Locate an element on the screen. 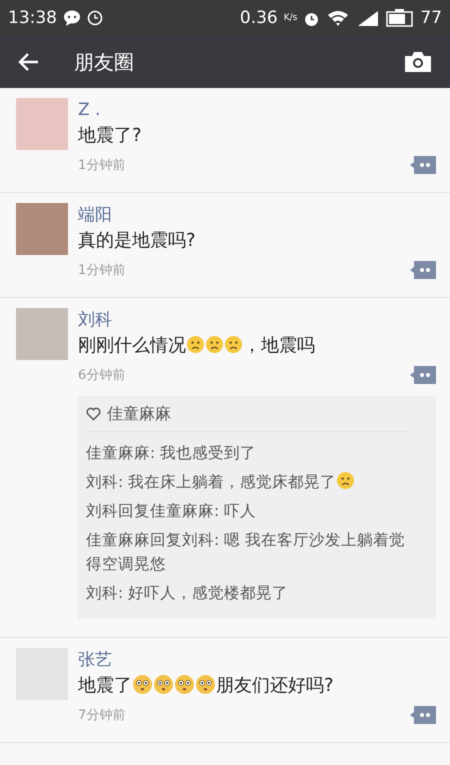 The width and height of the screenshot is (450, 765). wifi-icon is located at coordinates (338, 18).